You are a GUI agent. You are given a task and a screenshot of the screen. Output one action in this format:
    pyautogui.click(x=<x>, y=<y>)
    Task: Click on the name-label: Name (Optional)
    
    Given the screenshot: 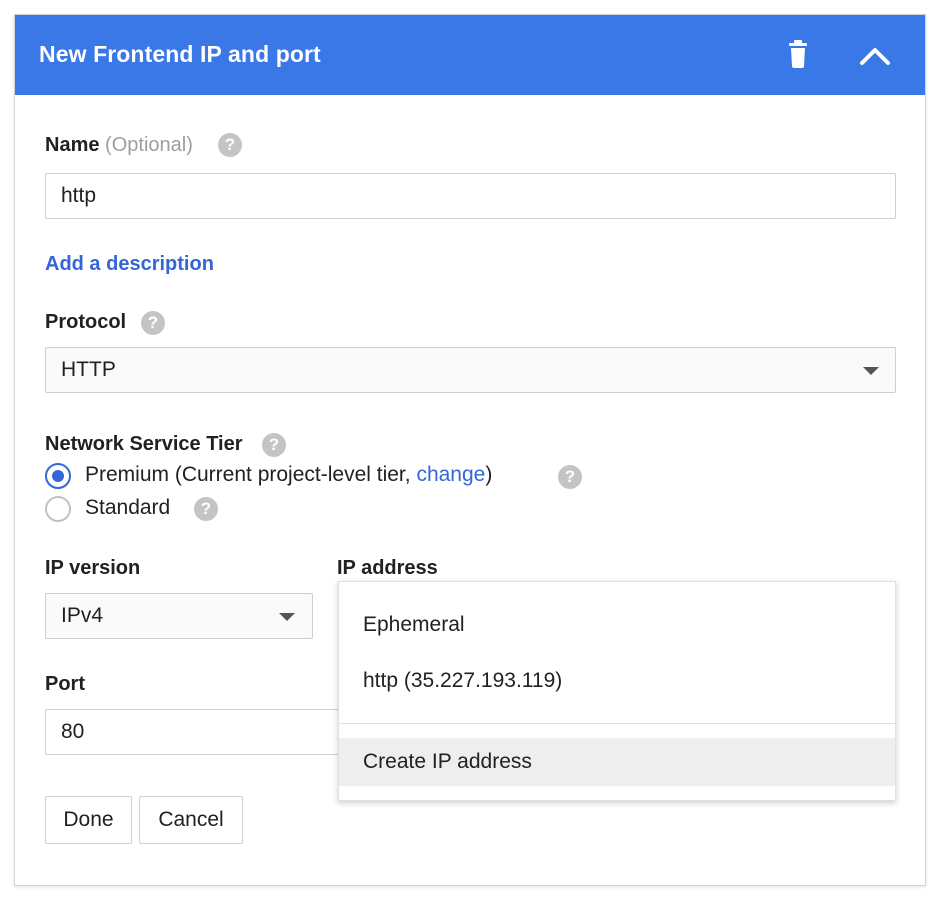 What is the action you would take?
    pyautogui.click(x=119, y=145)
    